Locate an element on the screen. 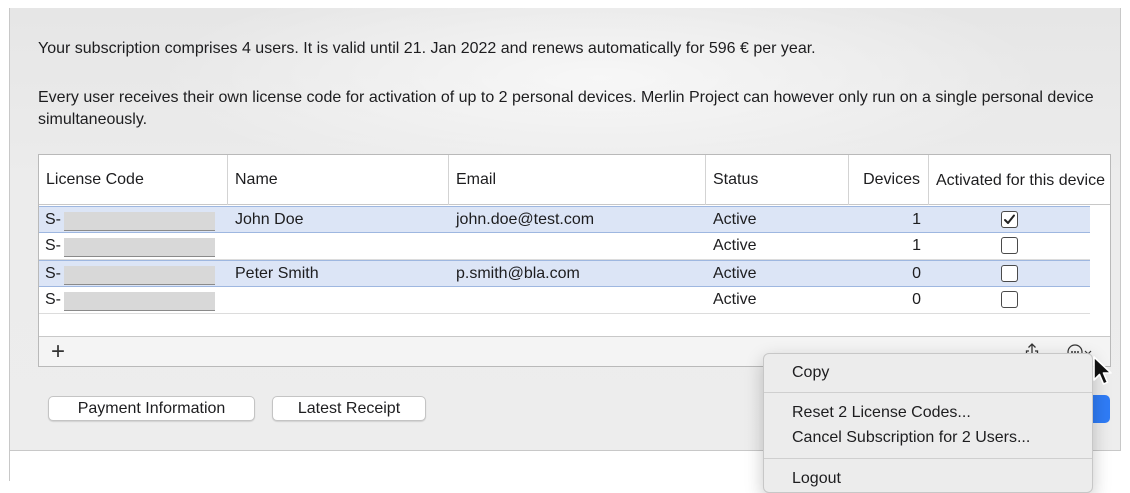  menu-item-logout: Logout is located at coordinates (816, 479).